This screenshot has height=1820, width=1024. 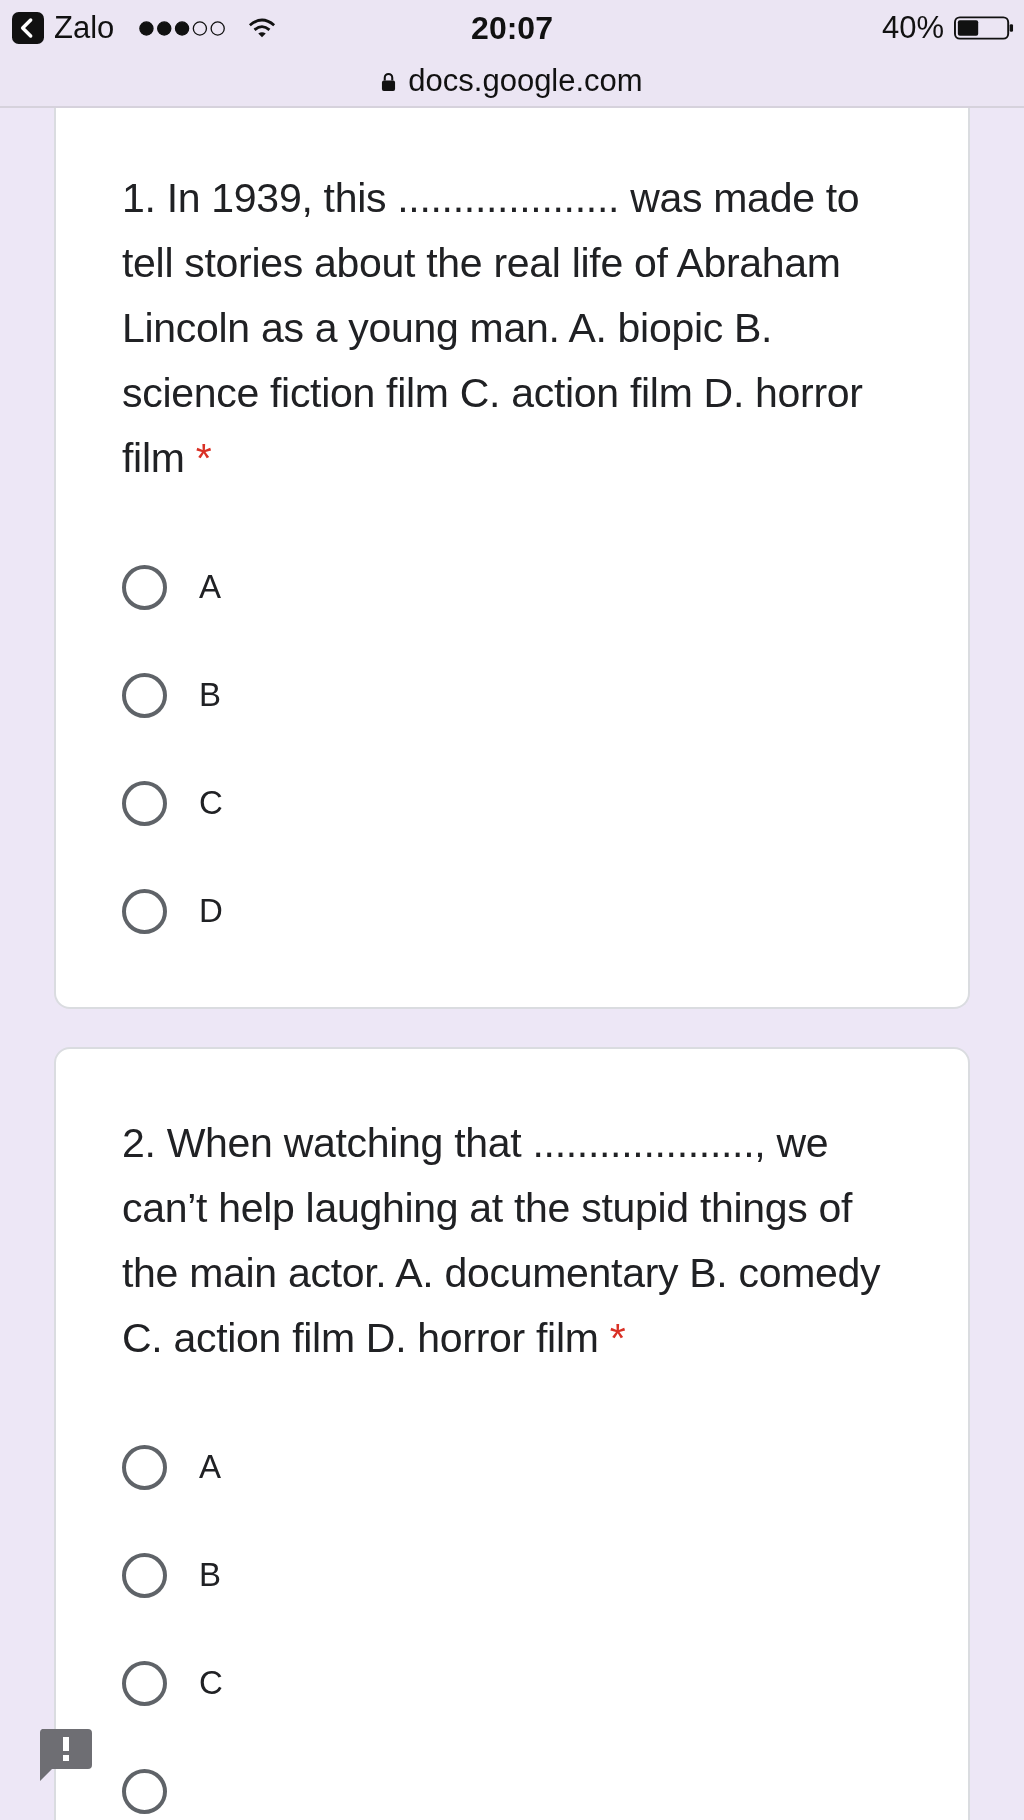 I want to click on option-label: D, so click(x=211, y=911).